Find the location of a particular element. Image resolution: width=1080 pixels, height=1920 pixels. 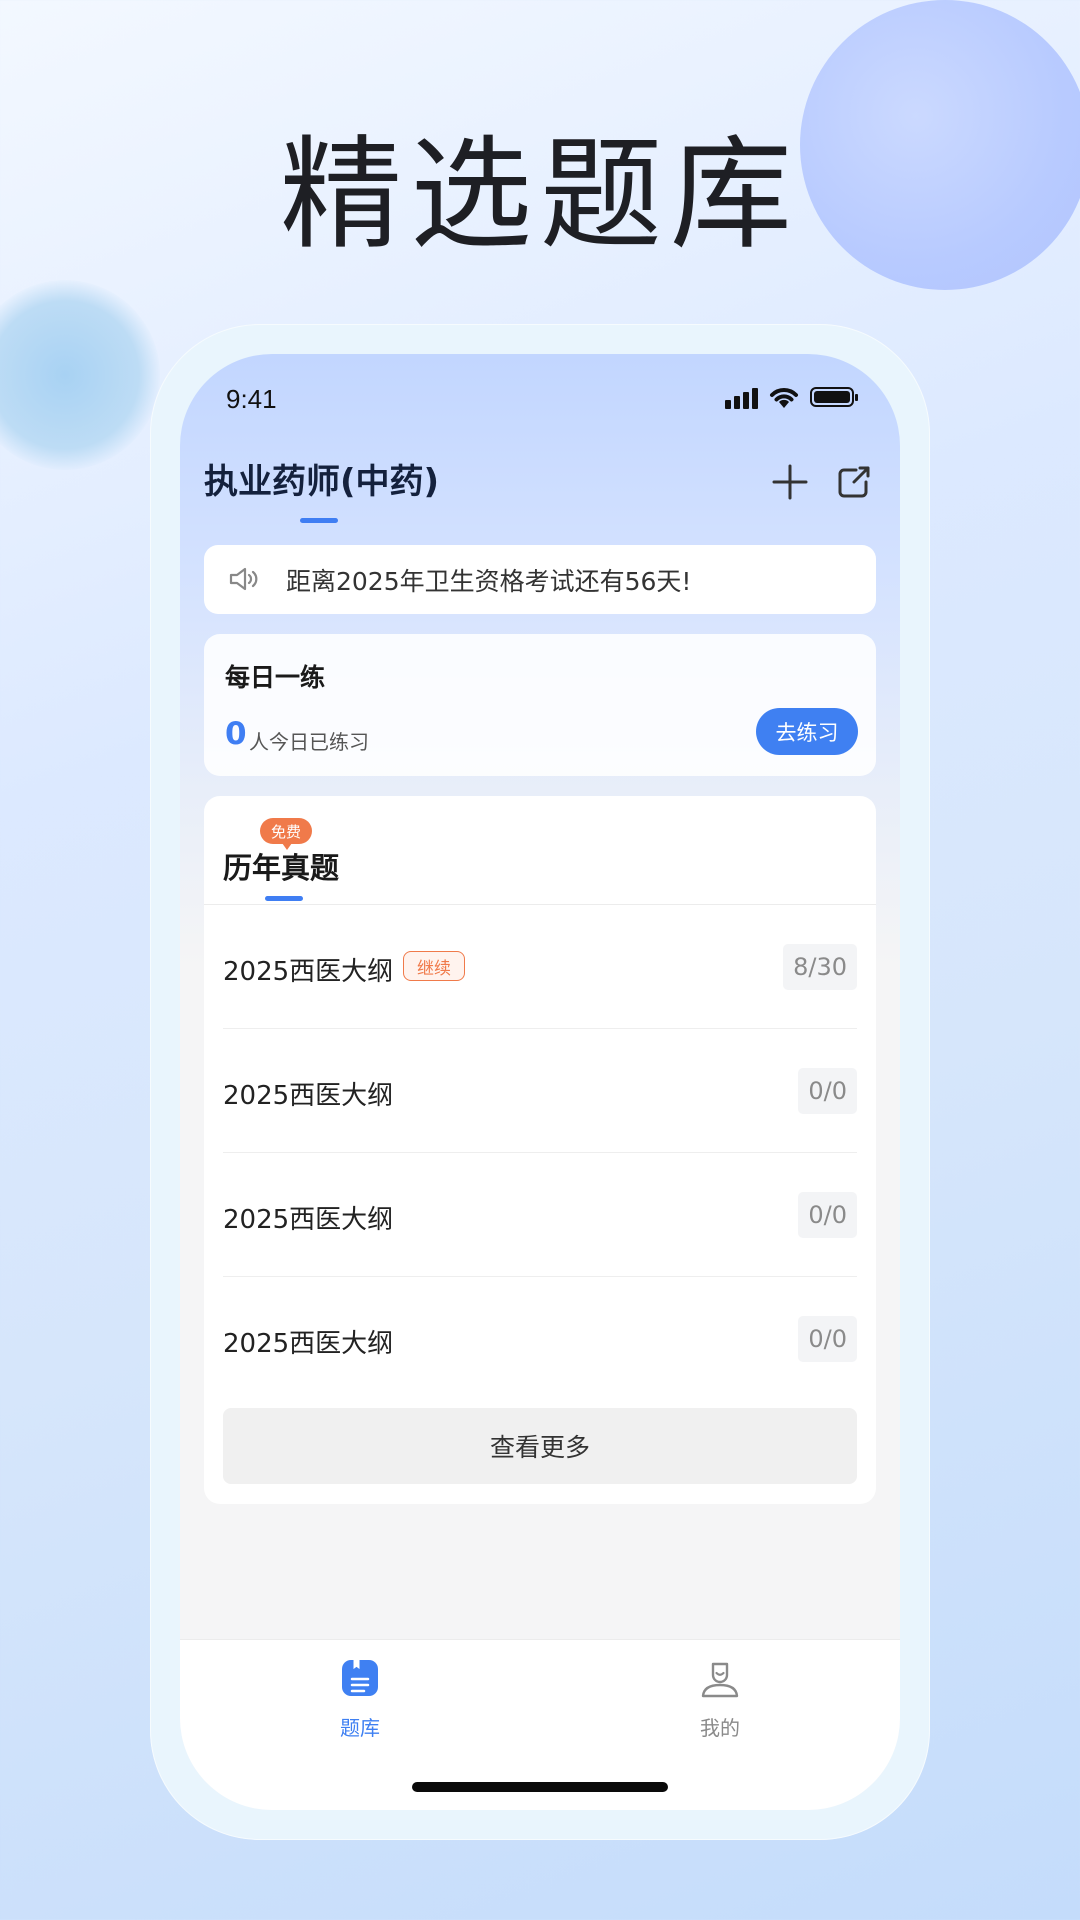

daily-title: 每日一练 is located at coordinates (275, 677).